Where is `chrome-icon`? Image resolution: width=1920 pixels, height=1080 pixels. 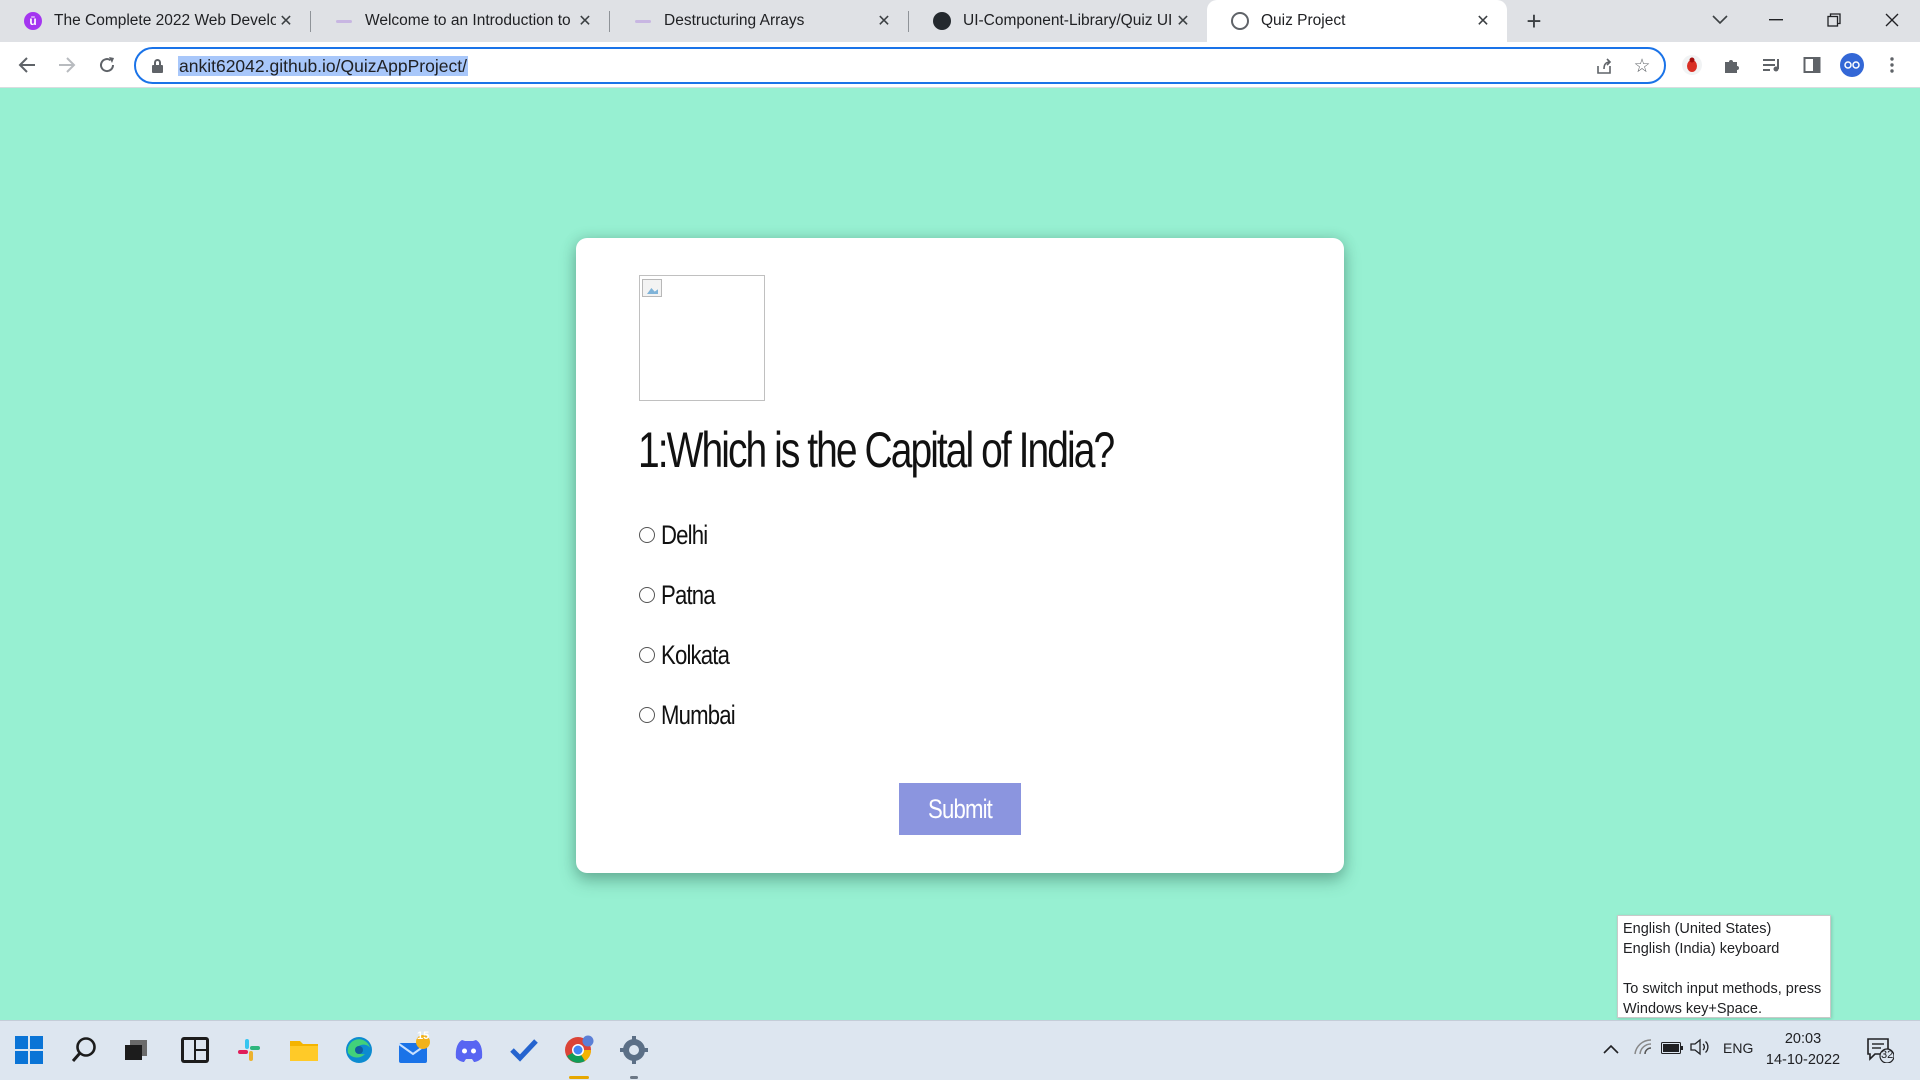
chrome-icon is located at coordinates (579, 1050).